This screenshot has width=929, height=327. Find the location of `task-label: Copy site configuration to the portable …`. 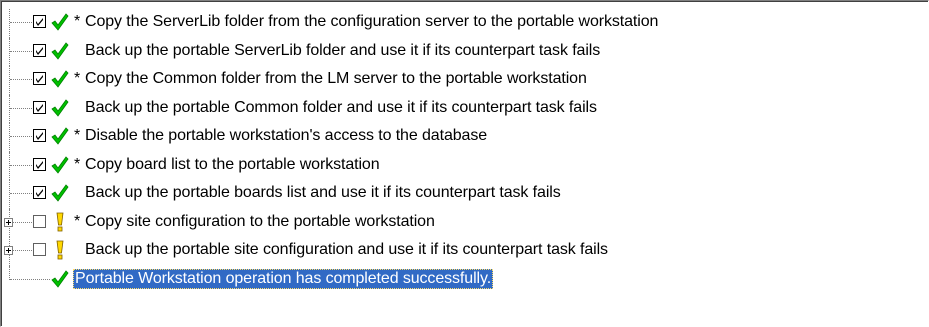

task-label: Copy site configuration to the portable … is located at coordinates (260, 221).